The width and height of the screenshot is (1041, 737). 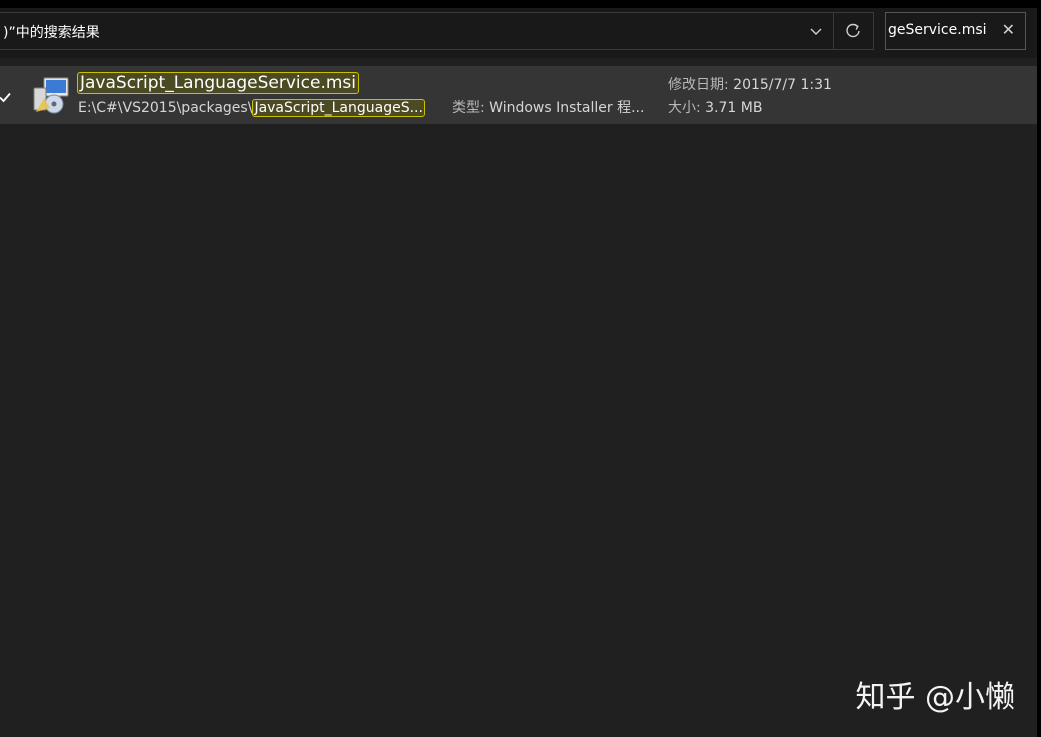 I want to click on refresh-icon, so click(x=853, y=30).